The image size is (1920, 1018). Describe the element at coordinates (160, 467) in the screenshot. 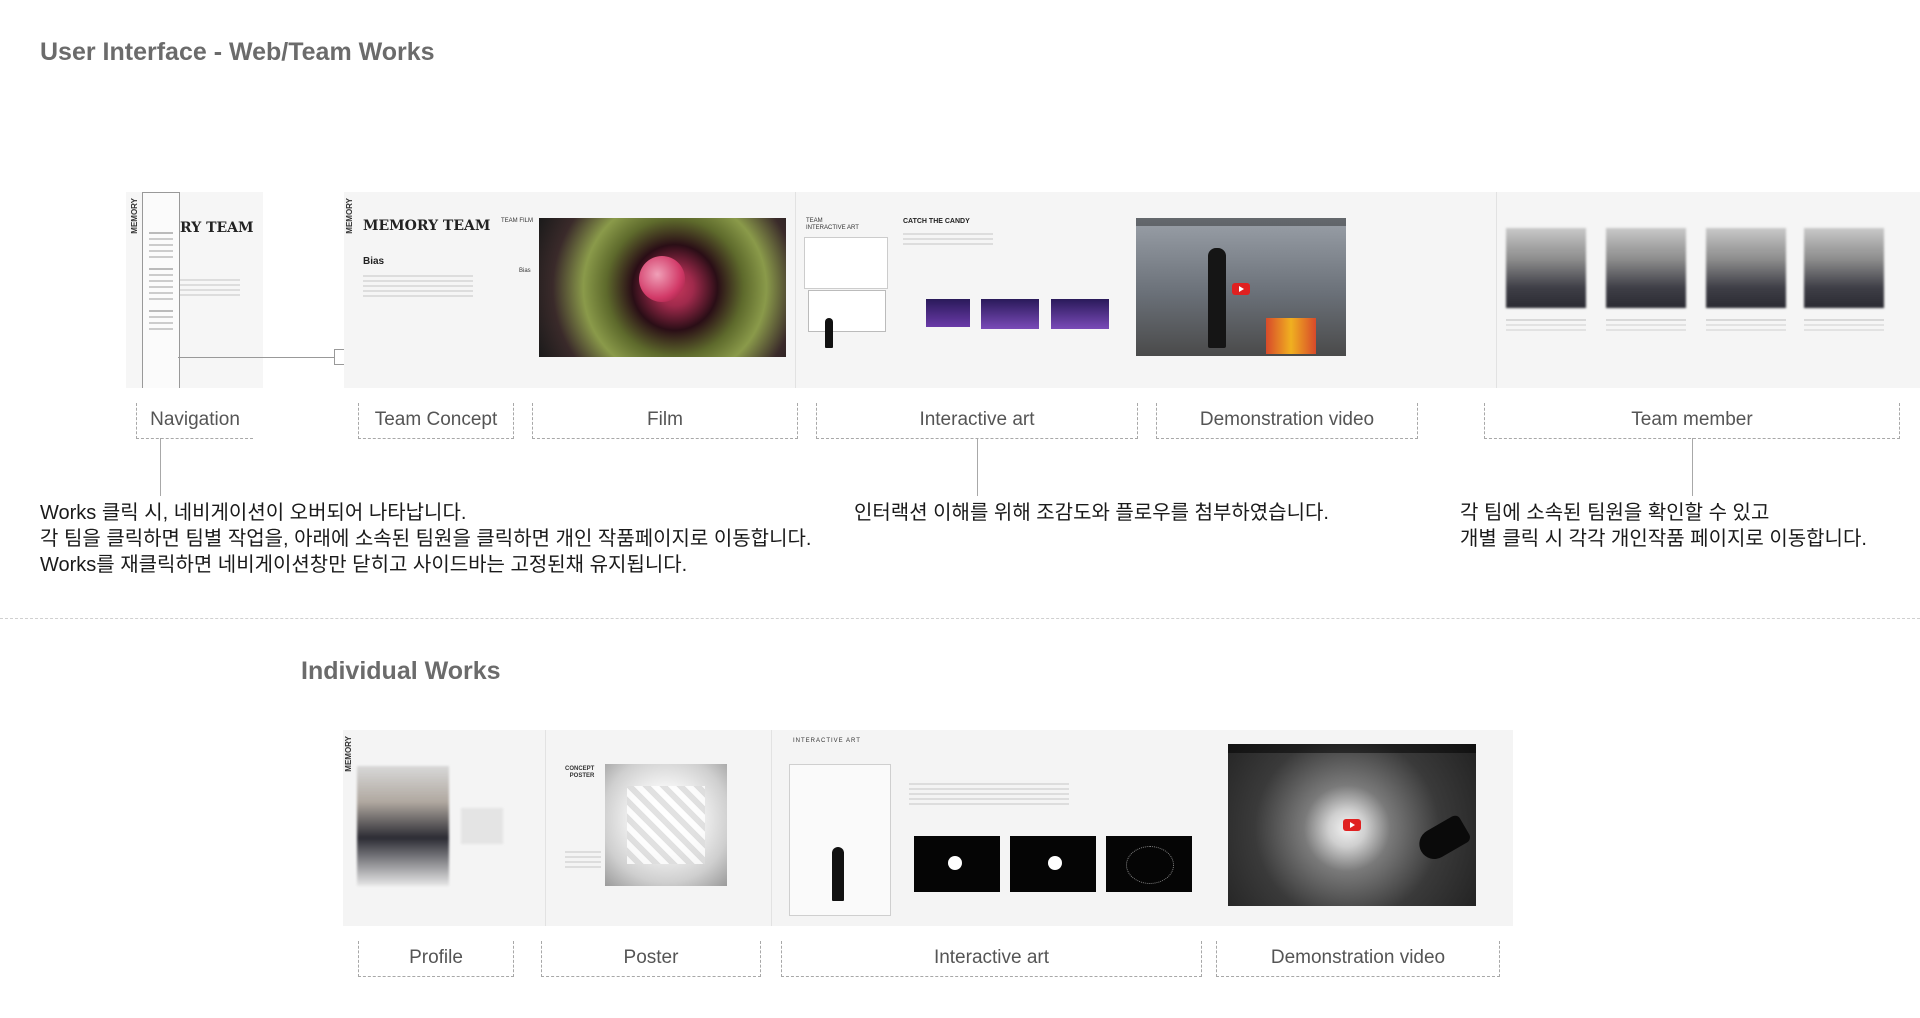

I see `connector-navigation` at that location.